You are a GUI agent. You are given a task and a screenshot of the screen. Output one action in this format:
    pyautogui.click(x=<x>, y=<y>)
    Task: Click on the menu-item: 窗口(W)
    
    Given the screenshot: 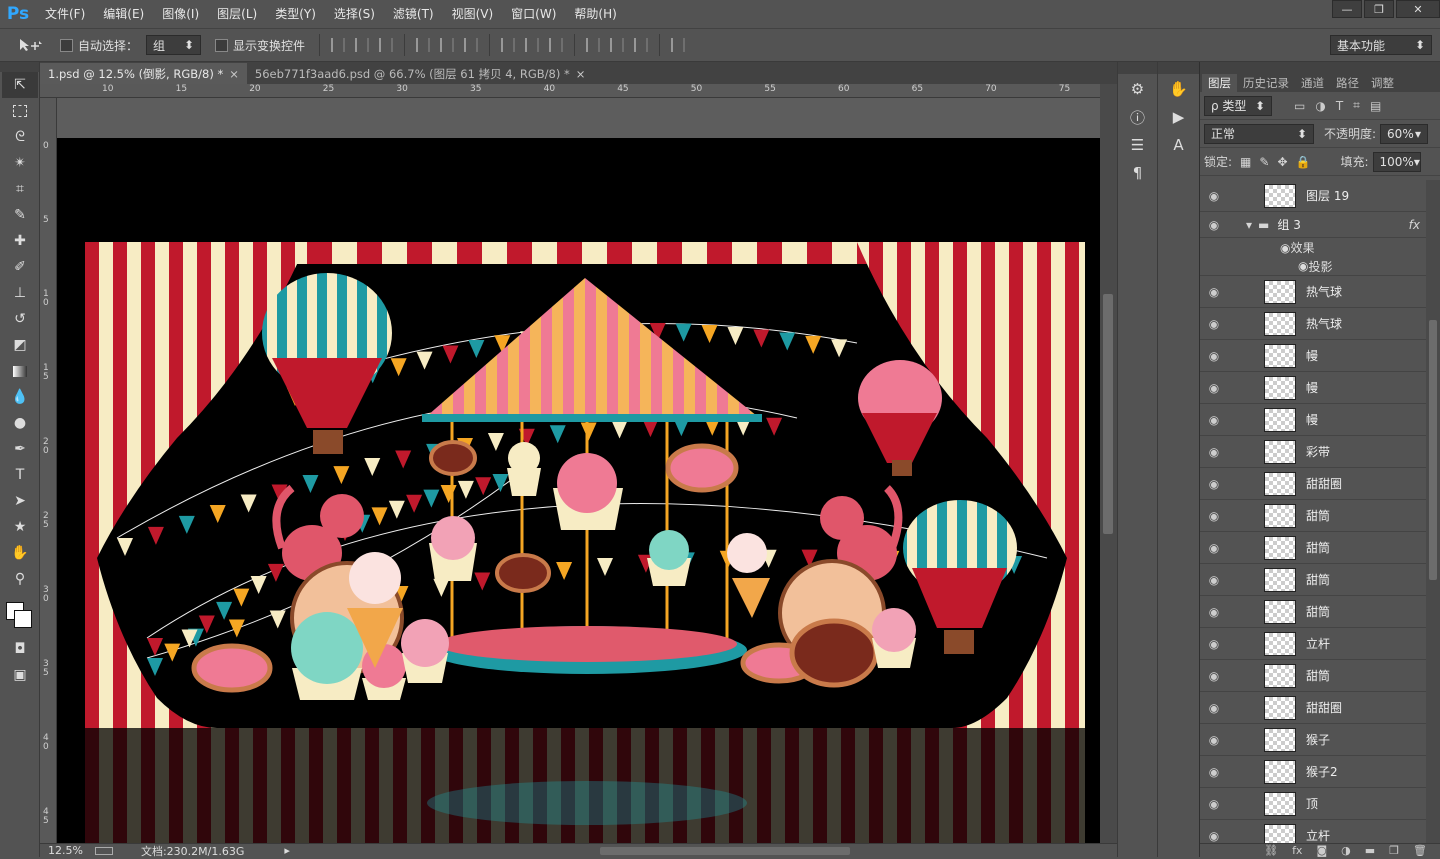 What is the action you would take?
    pyautogui.click(x=533, y=14)
    